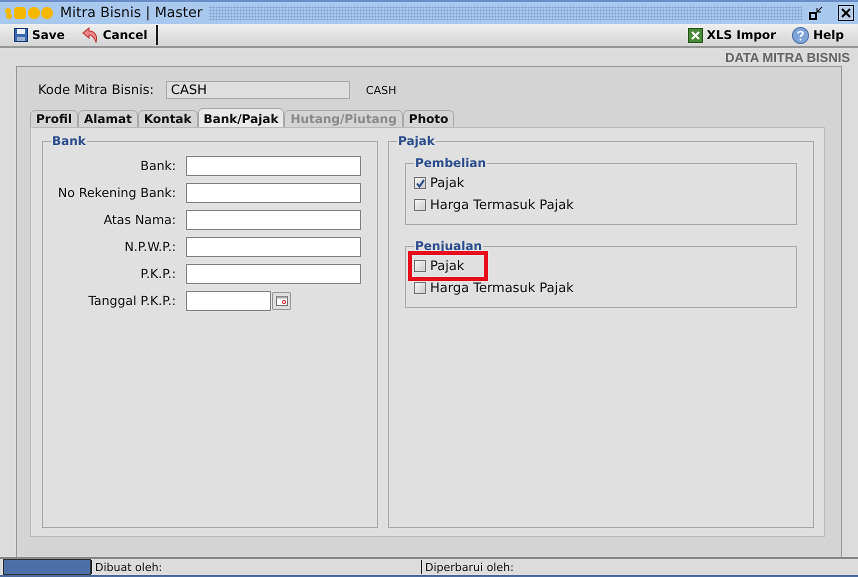 This screenshot has height=577, width=858. I want to click on date-field, so click(228, 300).